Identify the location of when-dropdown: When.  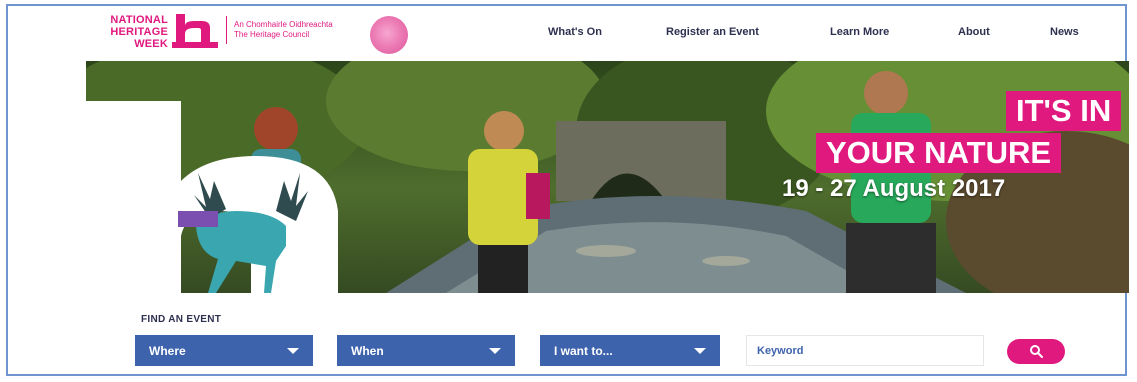
(426, 350).